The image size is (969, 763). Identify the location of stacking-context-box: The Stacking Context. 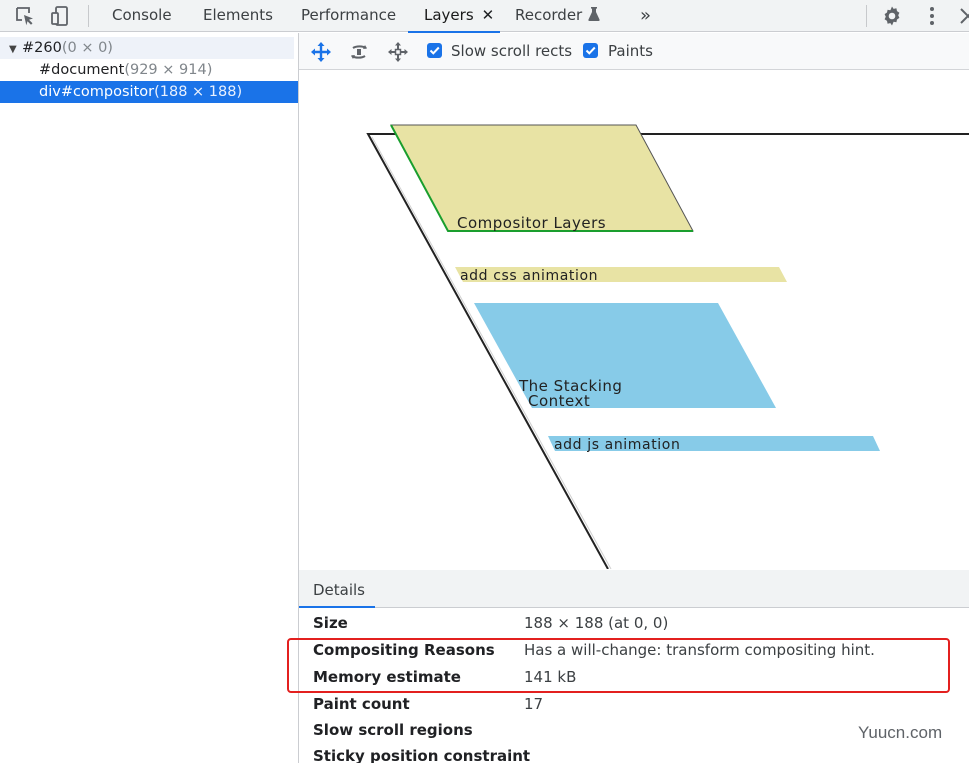
(625, 356).